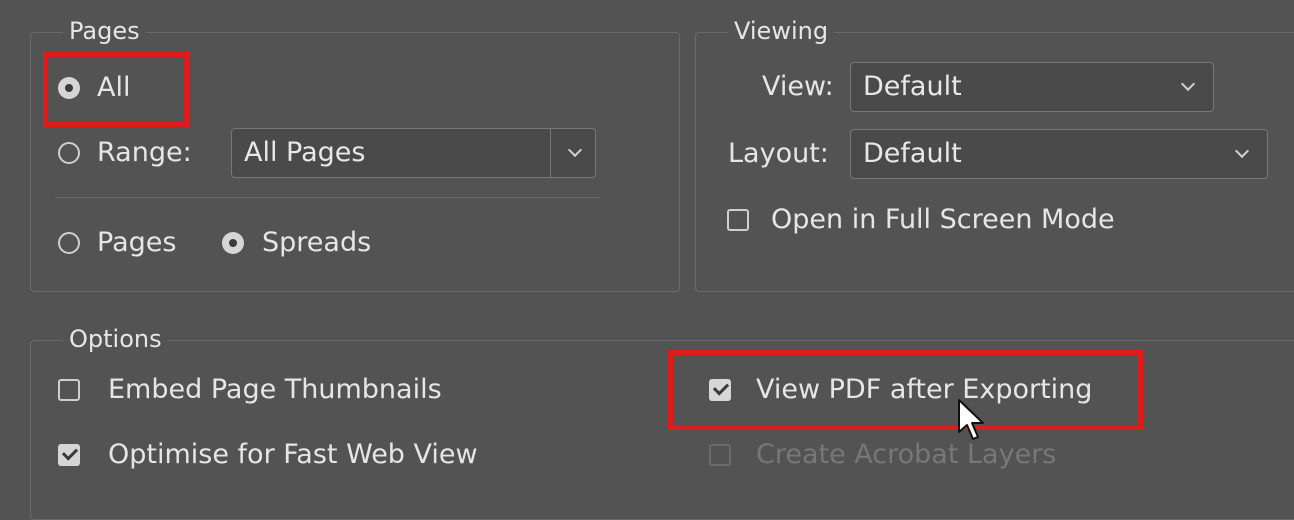  Describe the element at coordinates (293, 455) in the screenshot. I see `optimise-fast-web-label: Optimise for Fast Web View` at that location.